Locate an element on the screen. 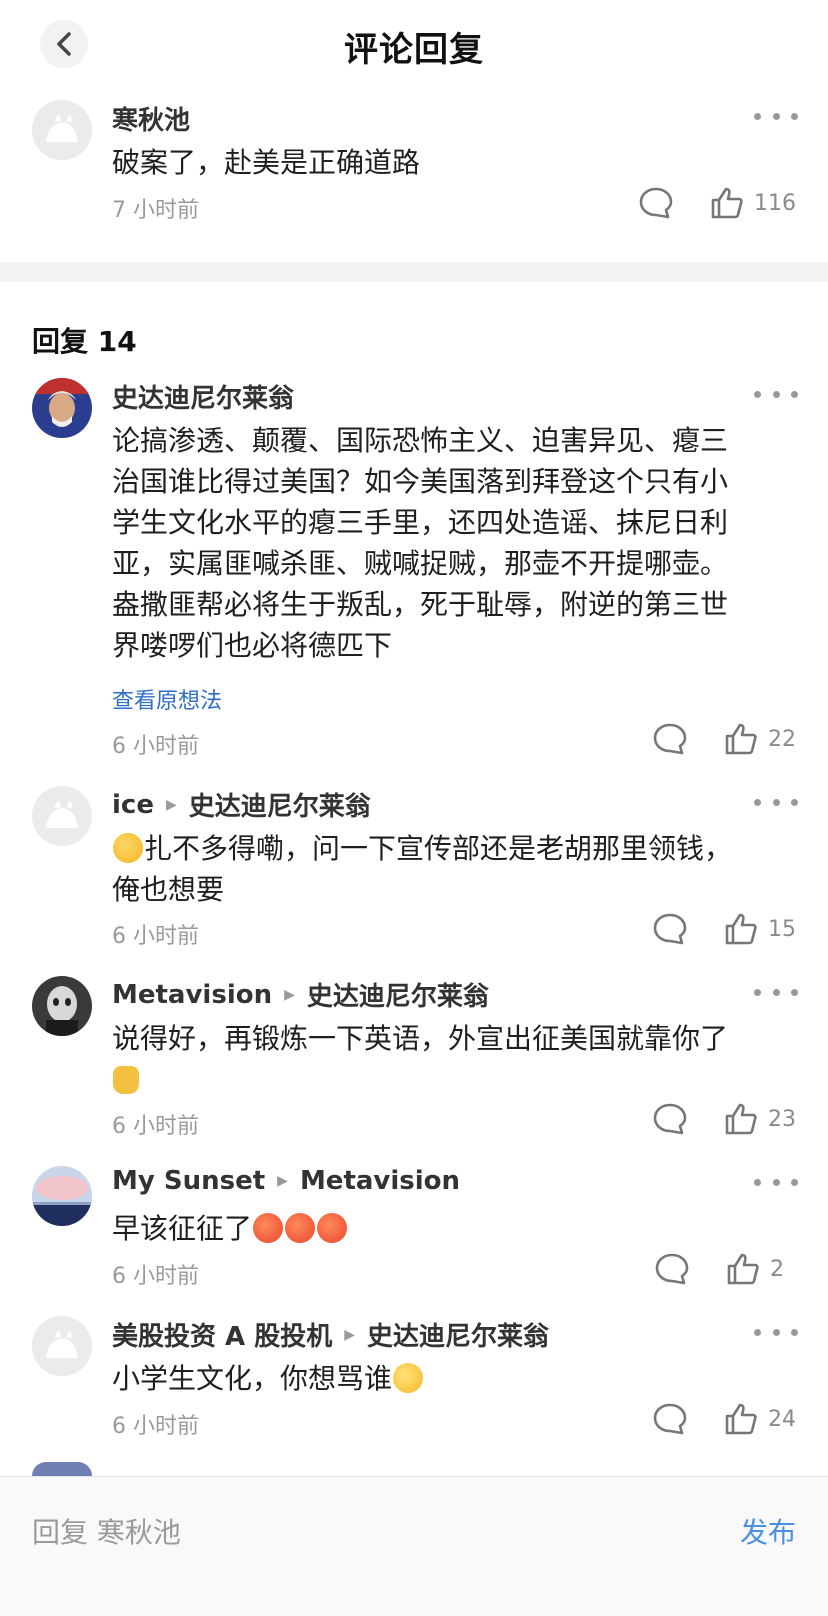  reply-author-line: ice ▶ 史达迪尼尔莱翁 is located at coordinates (241, 804).